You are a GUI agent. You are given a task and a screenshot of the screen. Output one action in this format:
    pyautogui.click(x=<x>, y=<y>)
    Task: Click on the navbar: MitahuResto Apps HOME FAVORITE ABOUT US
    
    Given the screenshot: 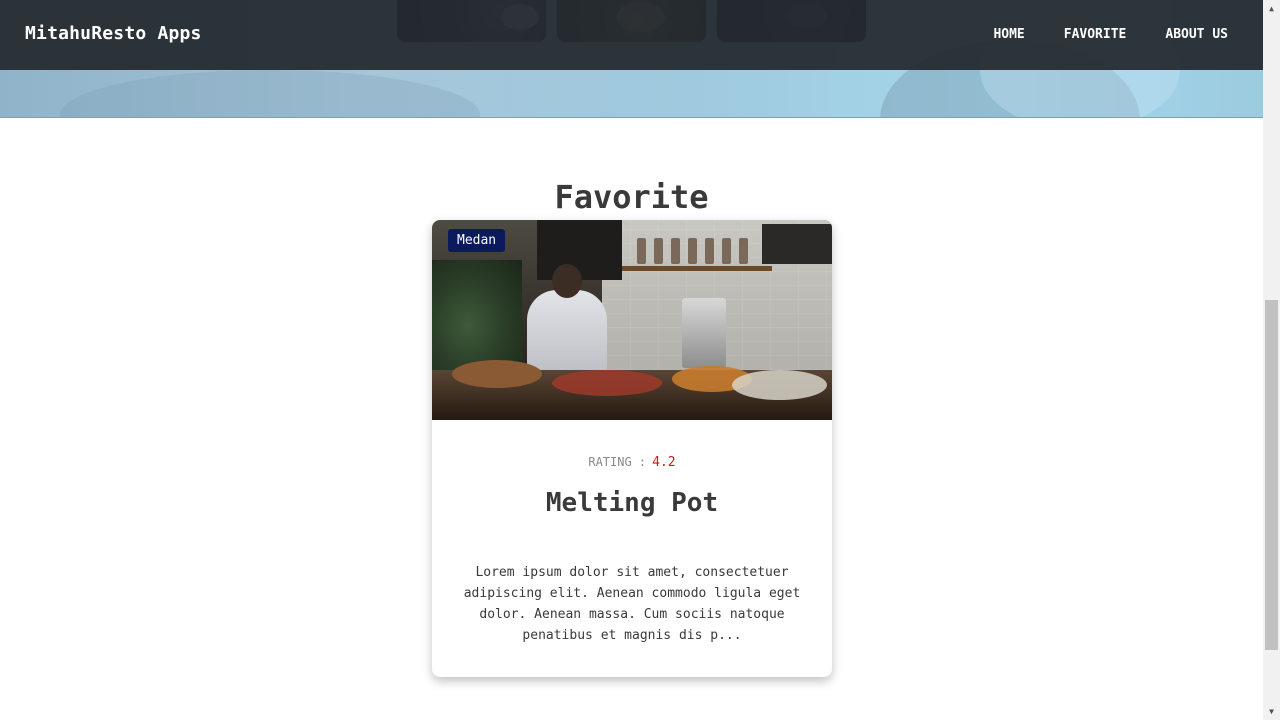 What is the action you would take?
    pyautogui.click(x=631, y=35)
    